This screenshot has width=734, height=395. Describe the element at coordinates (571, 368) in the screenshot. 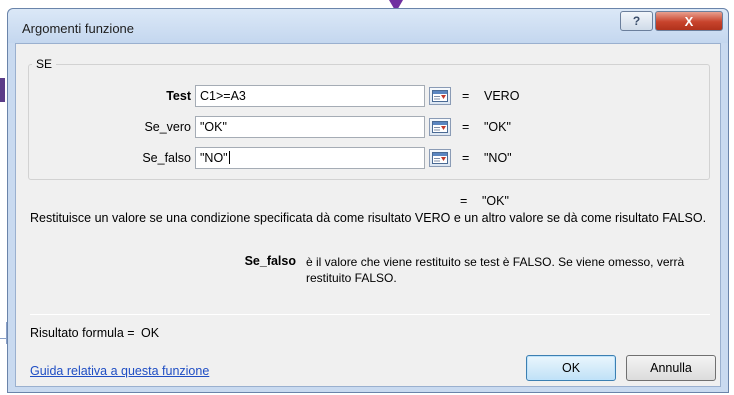

I see `ok-button: OK` at that location.